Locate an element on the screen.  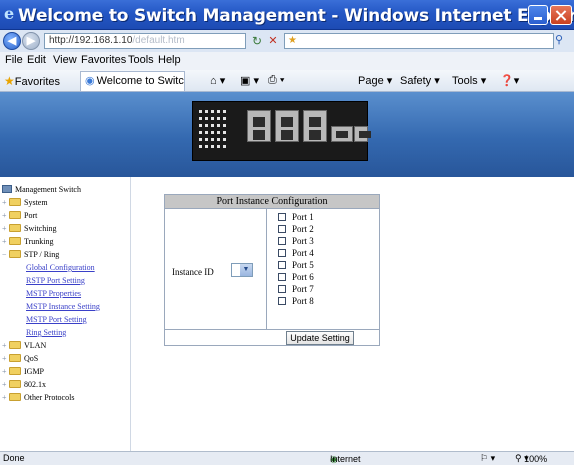
stop-icon: ✕ is located at coordinates (273, 41).